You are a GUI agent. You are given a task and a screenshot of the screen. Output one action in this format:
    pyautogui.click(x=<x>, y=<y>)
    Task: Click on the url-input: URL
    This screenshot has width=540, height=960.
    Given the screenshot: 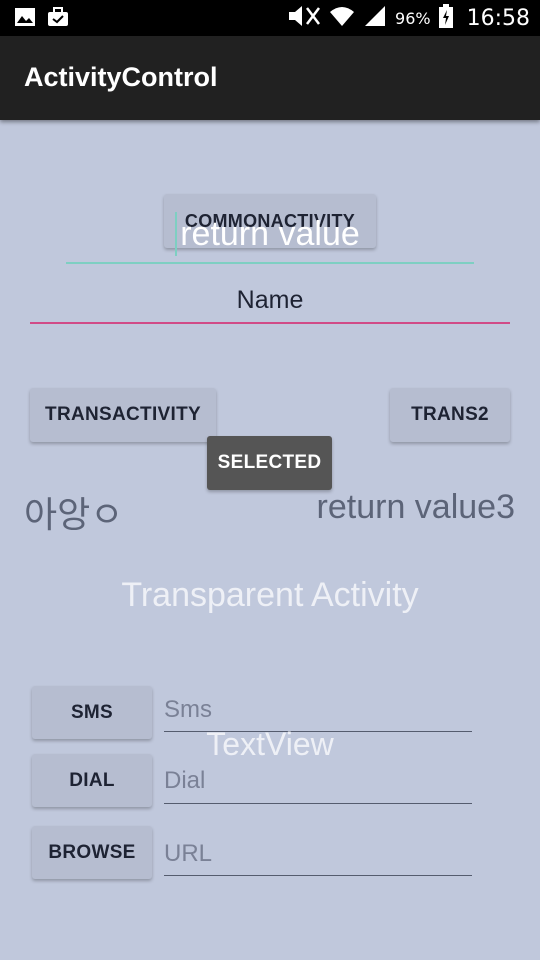 What is the action you would take?
    pyautogui.click(x=188, y=854)
    